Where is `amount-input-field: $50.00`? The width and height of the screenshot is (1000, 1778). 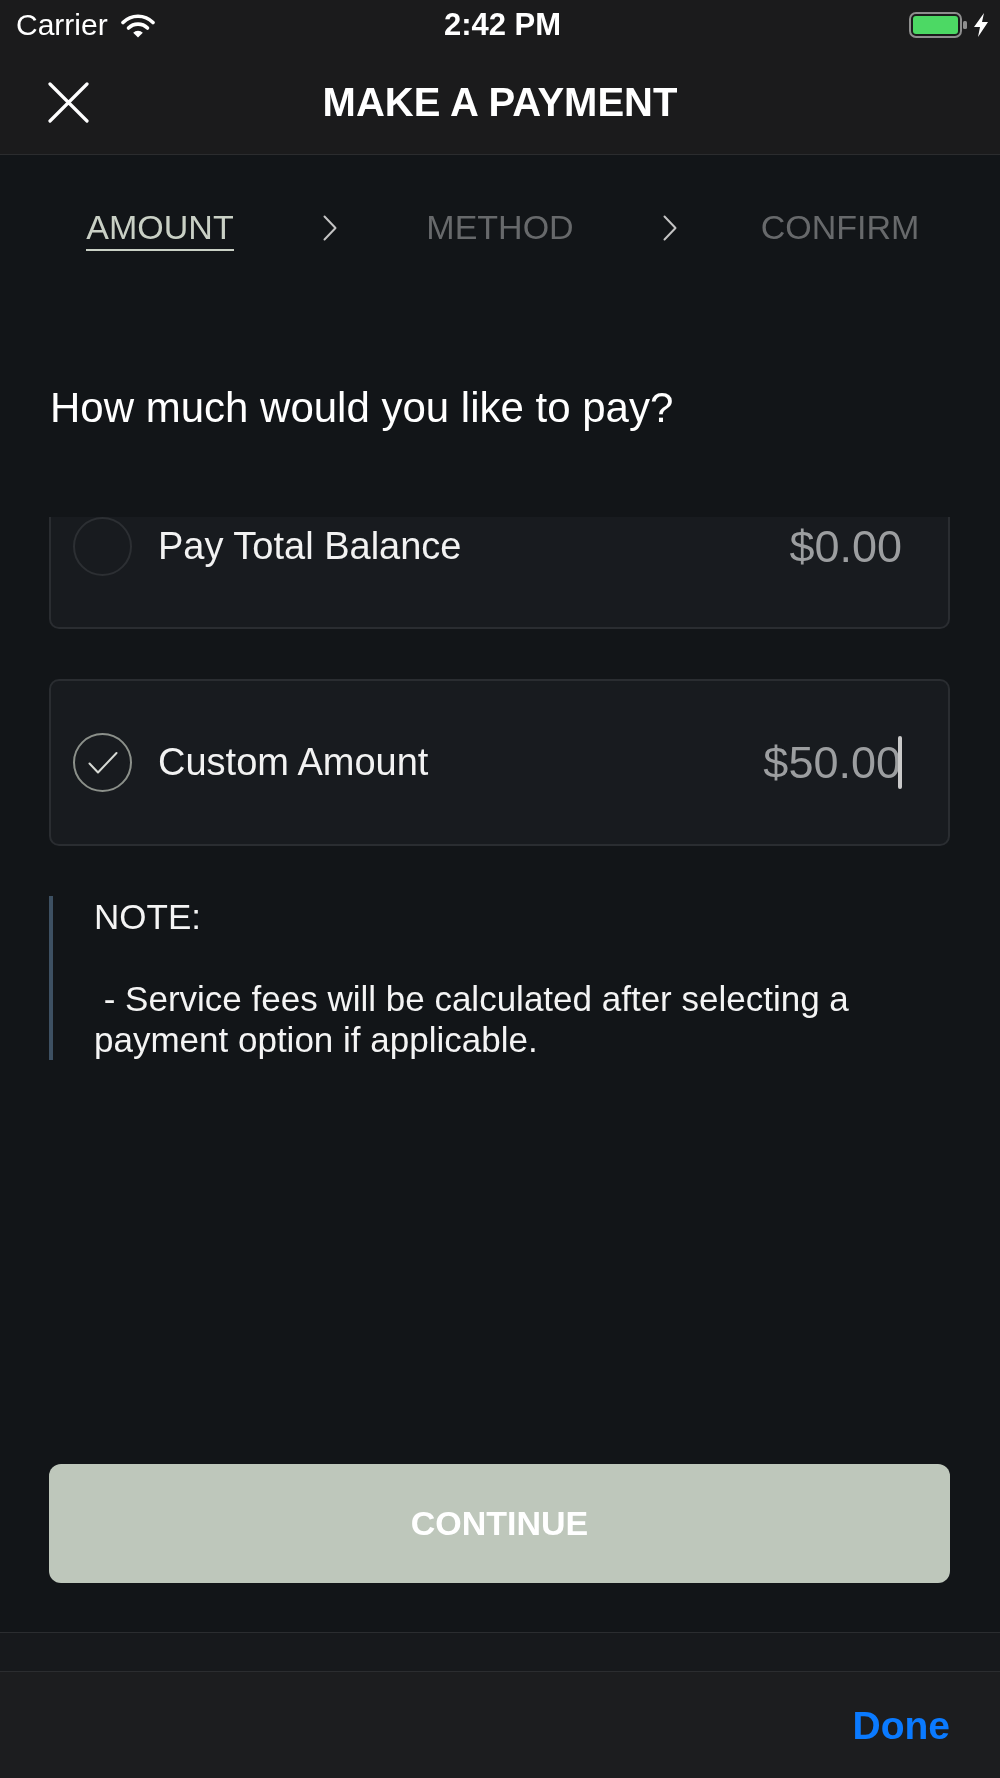
amount-input-field: $50.00 is located at coordinates (832, 762).